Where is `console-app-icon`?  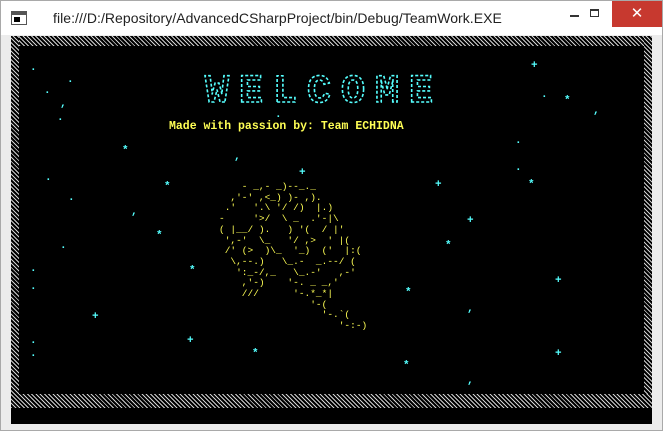
console-app-icon is located at coordinates (19, 18).